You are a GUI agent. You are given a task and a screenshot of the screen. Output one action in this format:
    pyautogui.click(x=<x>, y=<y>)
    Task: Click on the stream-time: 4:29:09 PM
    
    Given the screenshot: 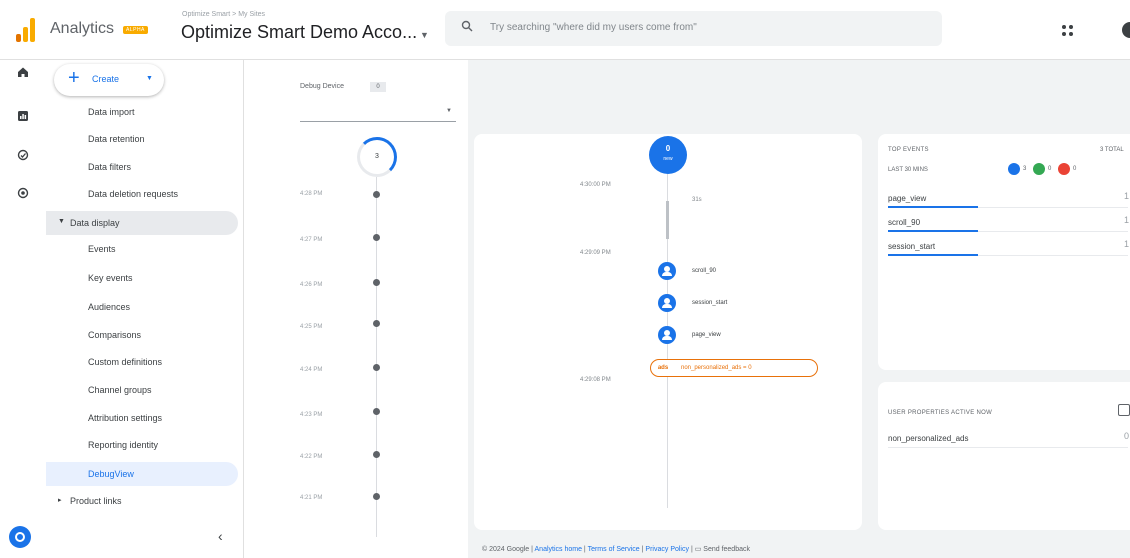 What is the action you would take?
    pyautogui.click(x=595, y=253)
    